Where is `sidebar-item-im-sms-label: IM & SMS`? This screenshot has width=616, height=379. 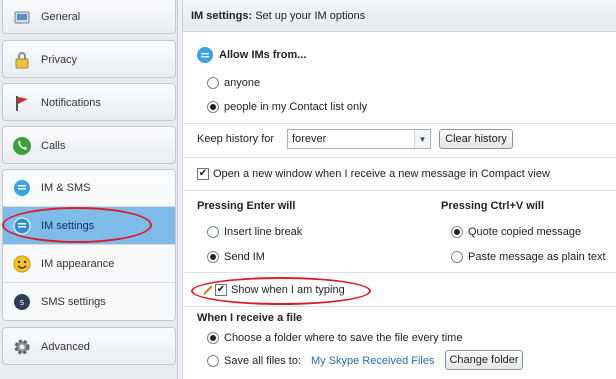
sidebar-item-im-sms-label: IM & SMS is located at coordinates (66, 188).